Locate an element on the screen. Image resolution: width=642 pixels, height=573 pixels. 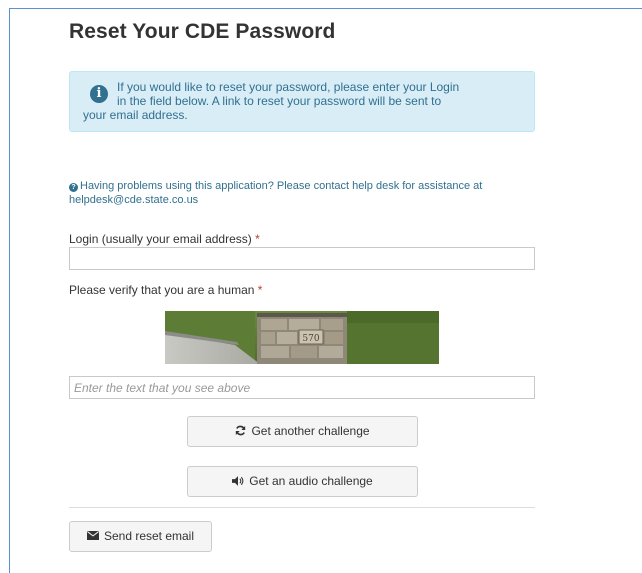
question-circle-icon: ? is located at coordinates (73, 187).